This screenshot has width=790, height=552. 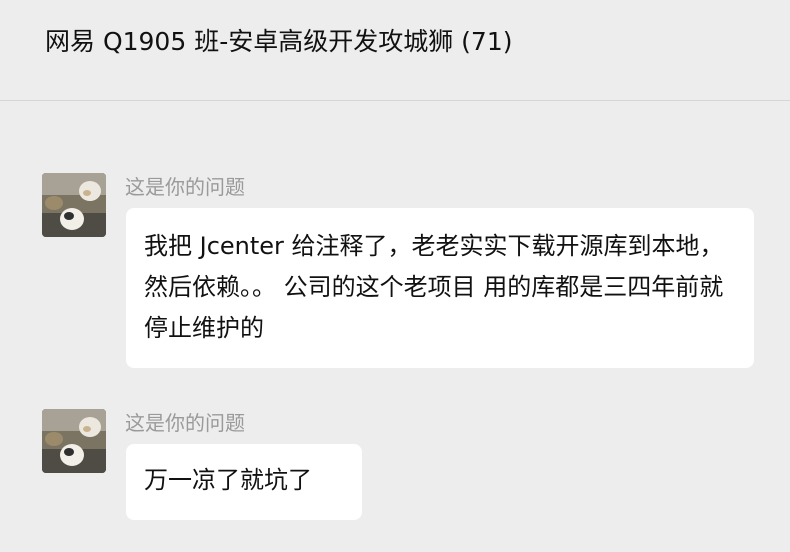 I want to click on message-bubble: 万一凉了就坑了, so click(x=244, y=482).